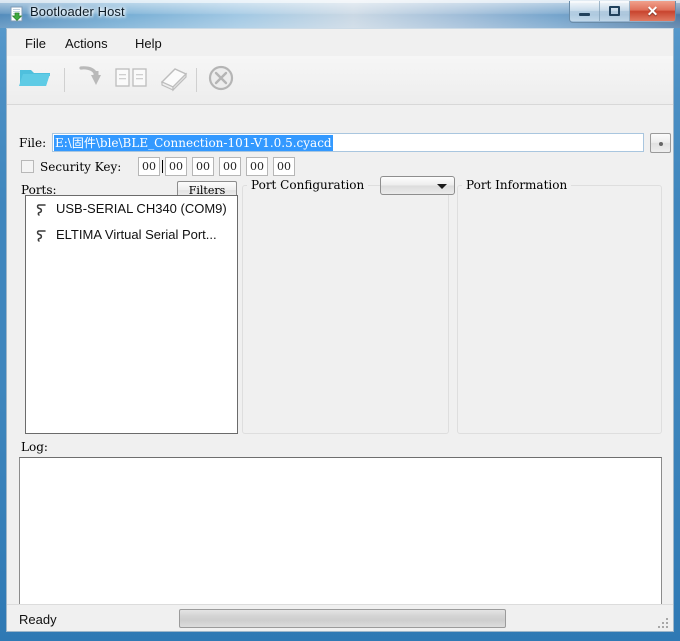 This screenshot has width=680, height=641. Describe the element at coordinates (585, 11) in the screenshot. I see `minimize-button` at that location.